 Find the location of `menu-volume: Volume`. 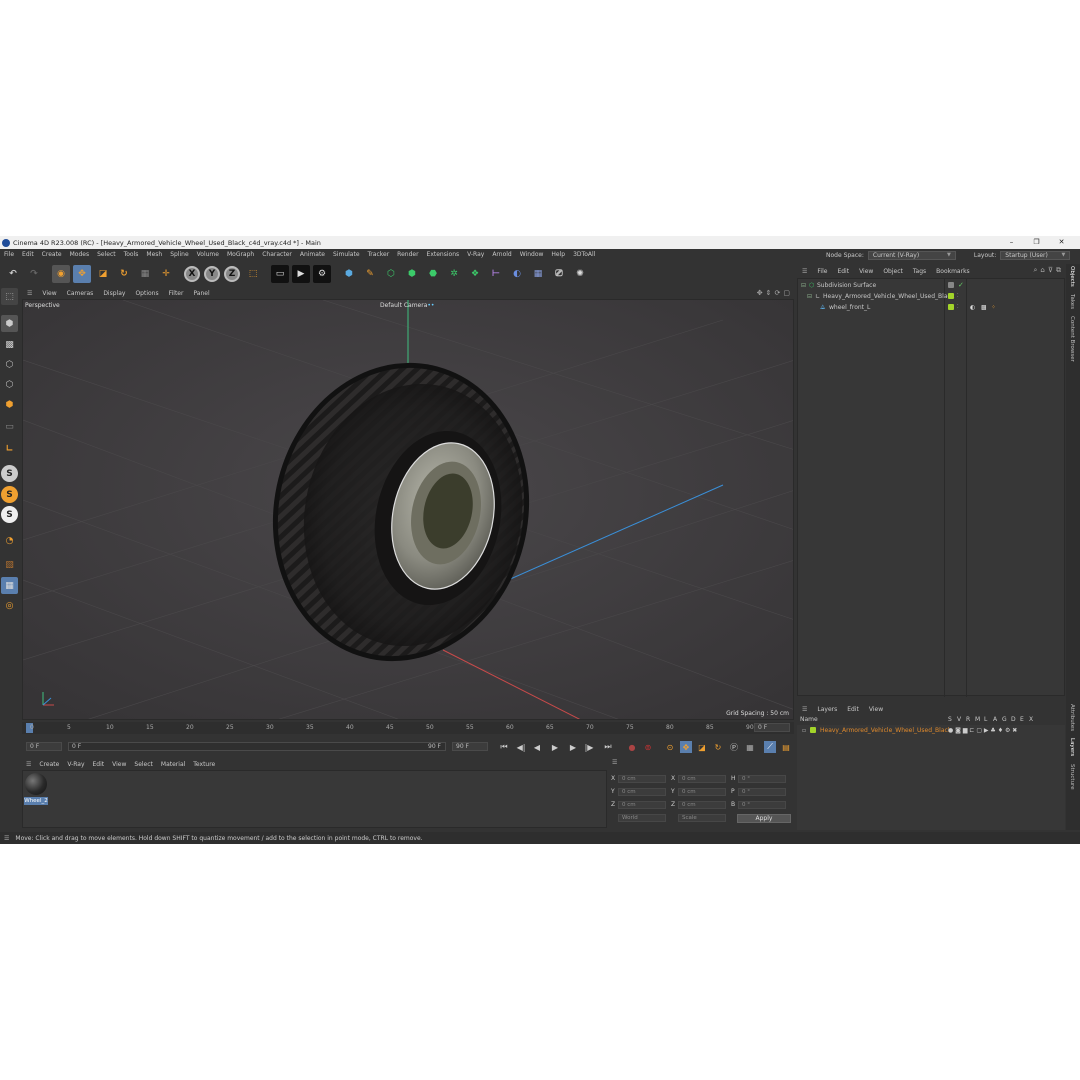

menu-volume: Volume is located at coordinates (208, 255).